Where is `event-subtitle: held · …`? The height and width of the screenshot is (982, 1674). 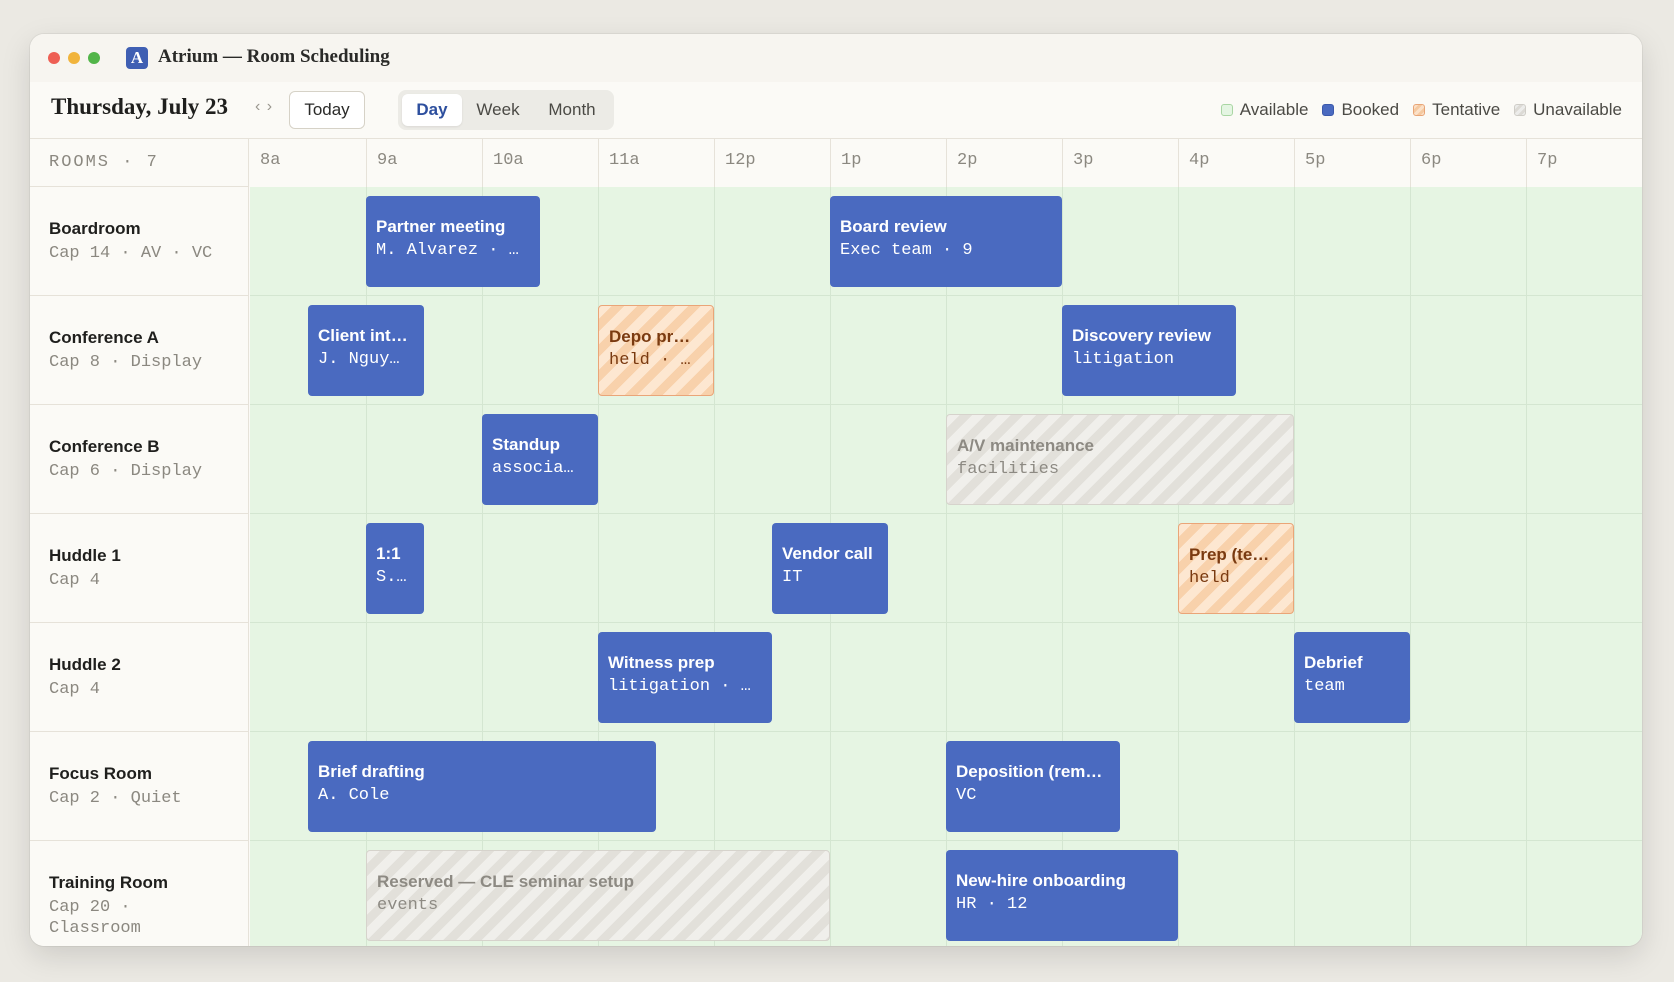
event-subtitle: held · … is located at coordinates (650, 360).